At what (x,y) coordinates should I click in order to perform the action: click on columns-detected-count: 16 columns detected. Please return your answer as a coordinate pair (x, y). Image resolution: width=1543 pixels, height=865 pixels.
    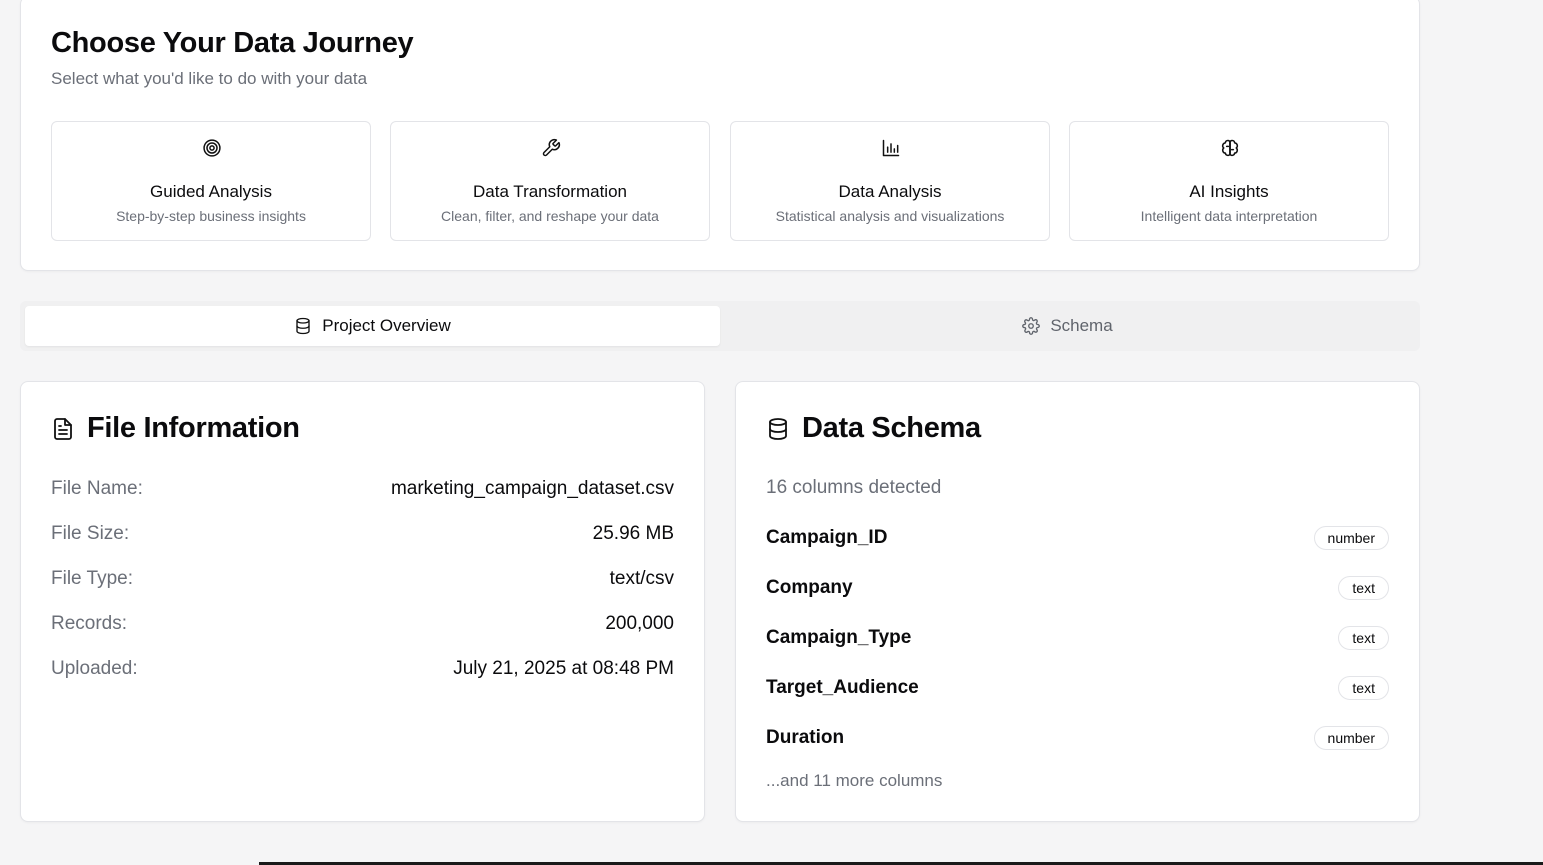
    Looking at the image, I should click on (854, 487).